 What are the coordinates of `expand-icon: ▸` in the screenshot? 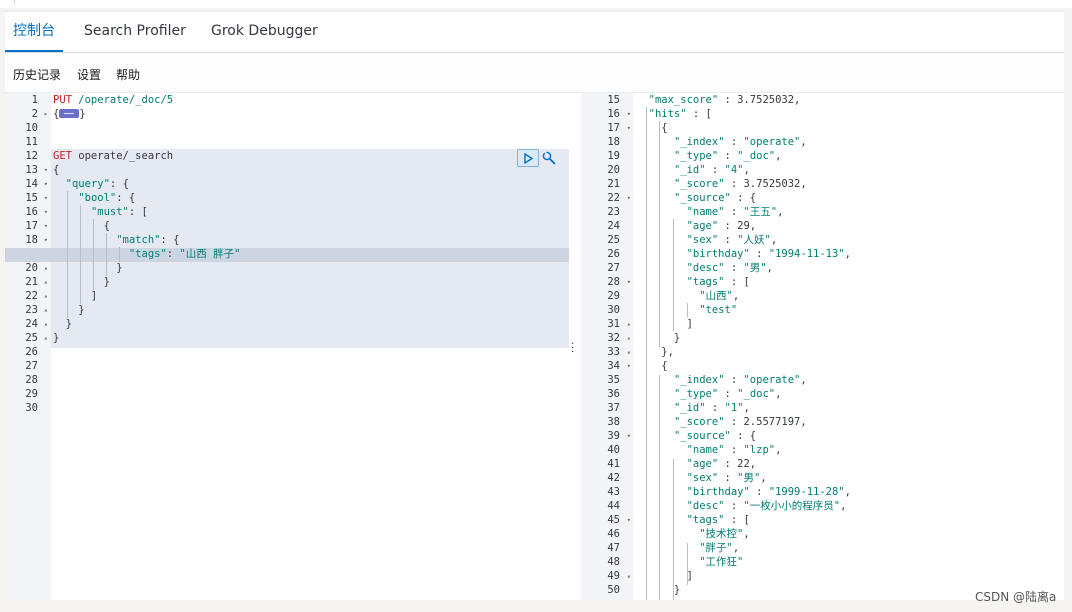 It's located at (46, 114).